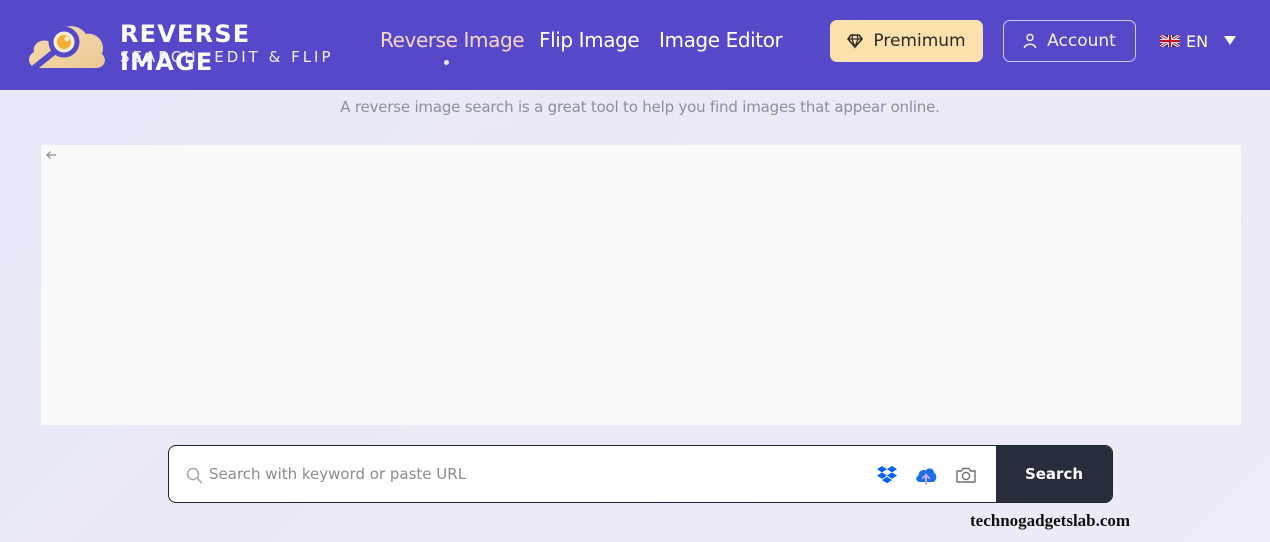  What do you see at coordinates (194, 475) in the screenshot?
I see `search-icon` at bounding box center [194, 475].